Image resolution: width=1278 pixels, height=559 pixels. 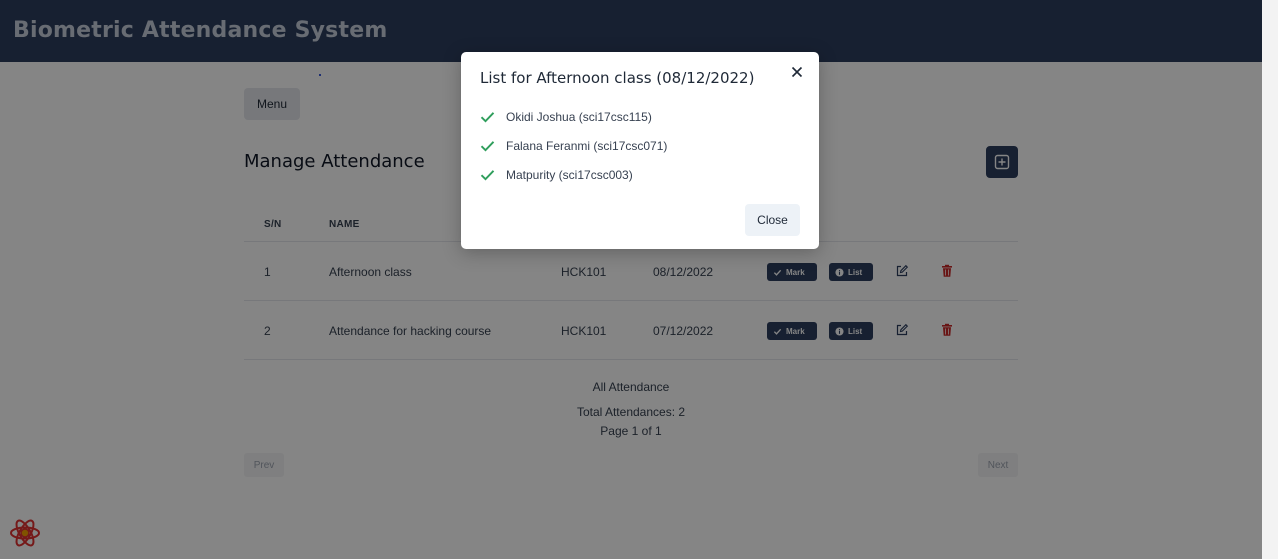 What do you see at coordinates (797, 72) in the screenshot?
I see `close-icon` at bounding box center [797, 72].